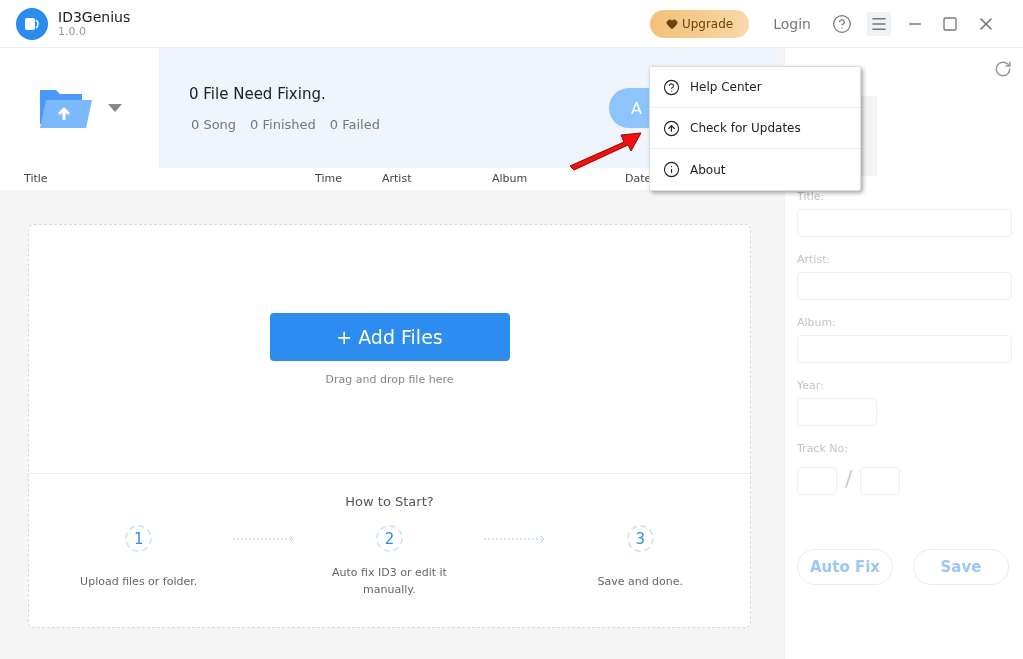 The width and height of the screenshot is (1023, 659). What do you see at coordinates (389, 379) in the screenshot?
I see `drag-drop-hint: Drag and drop file here` at bounding box center [389, 379].